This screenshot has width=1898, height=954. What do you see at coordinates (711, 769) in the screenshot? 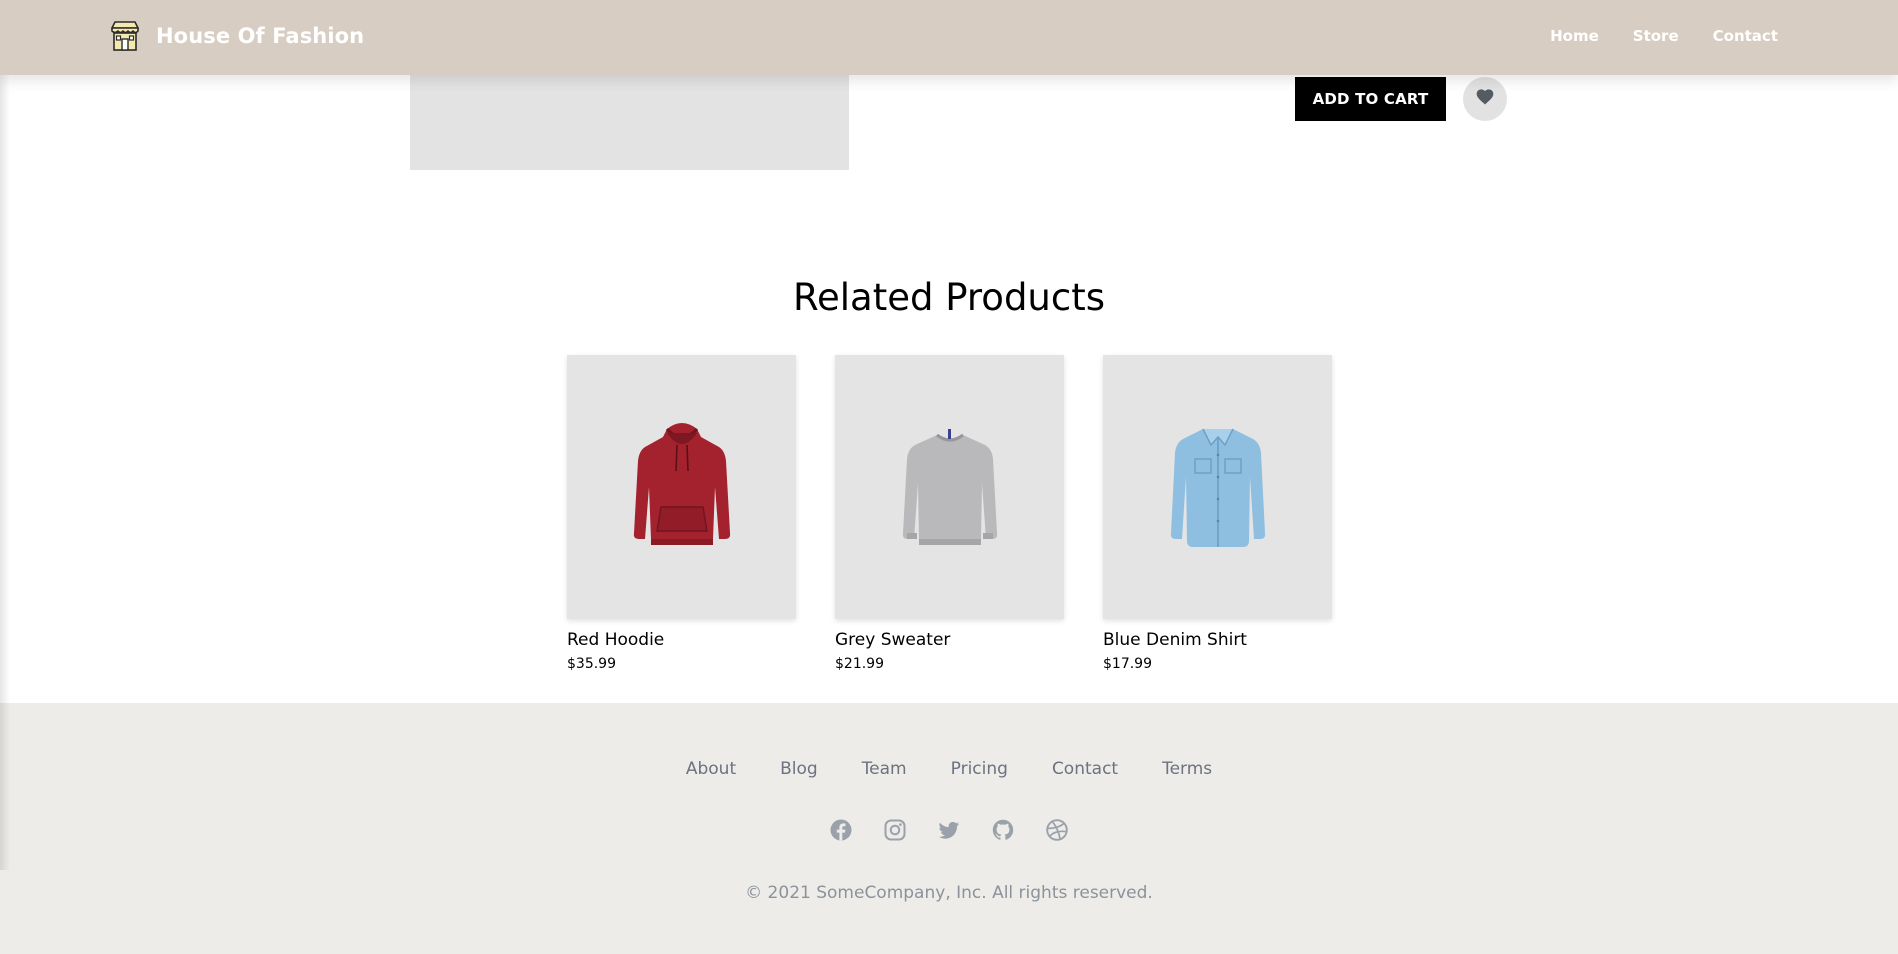
I see `footer-link-about: About` at bounding box center [711, 769].